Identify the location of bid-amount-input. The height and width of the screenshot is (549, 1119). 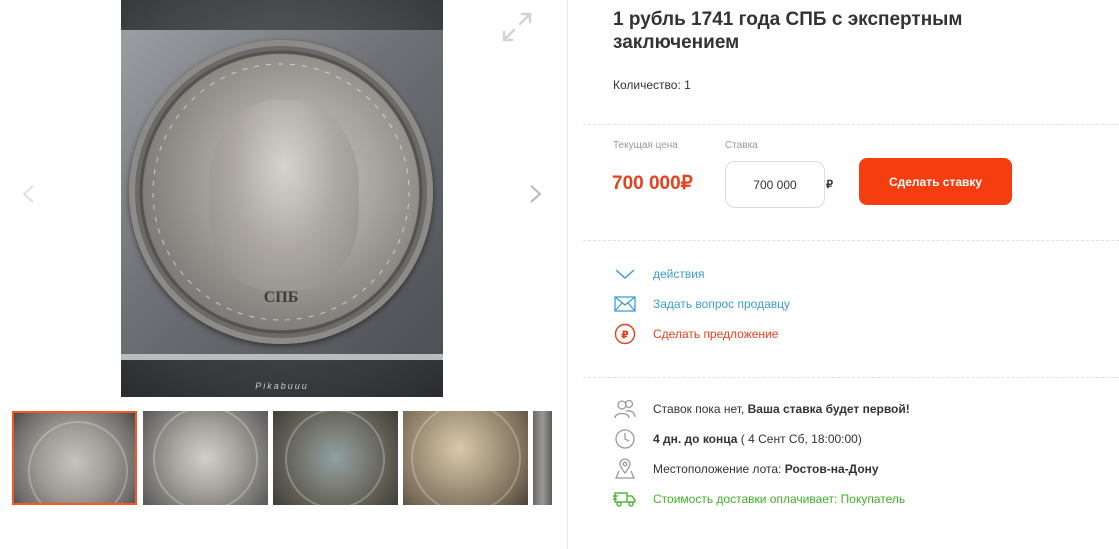
(775, 184).